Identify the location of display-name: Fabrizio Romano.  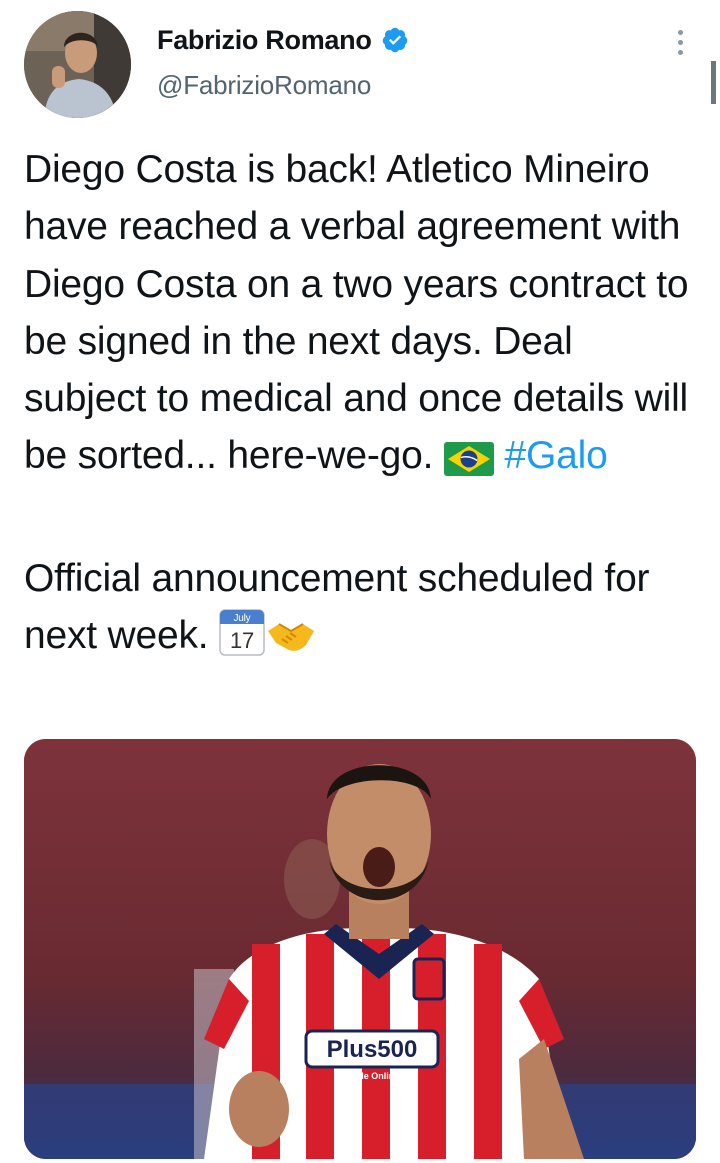
(264, 40).